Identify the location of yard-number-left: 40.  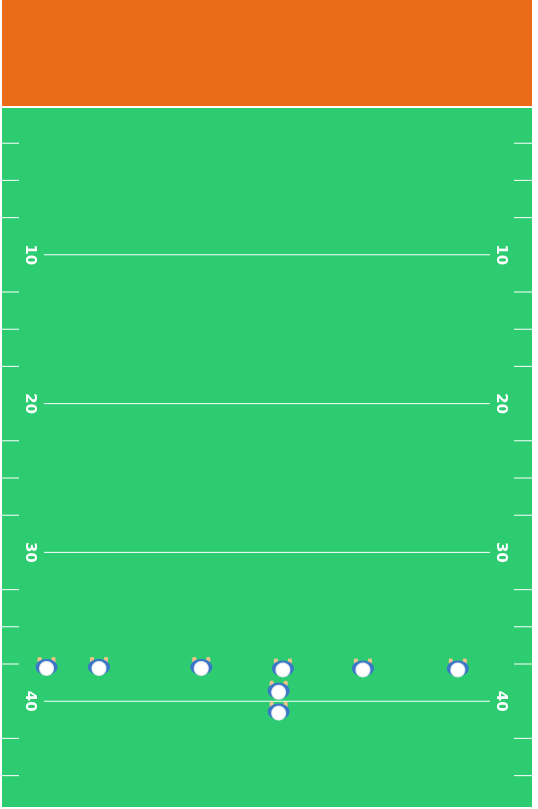
(31, 701).